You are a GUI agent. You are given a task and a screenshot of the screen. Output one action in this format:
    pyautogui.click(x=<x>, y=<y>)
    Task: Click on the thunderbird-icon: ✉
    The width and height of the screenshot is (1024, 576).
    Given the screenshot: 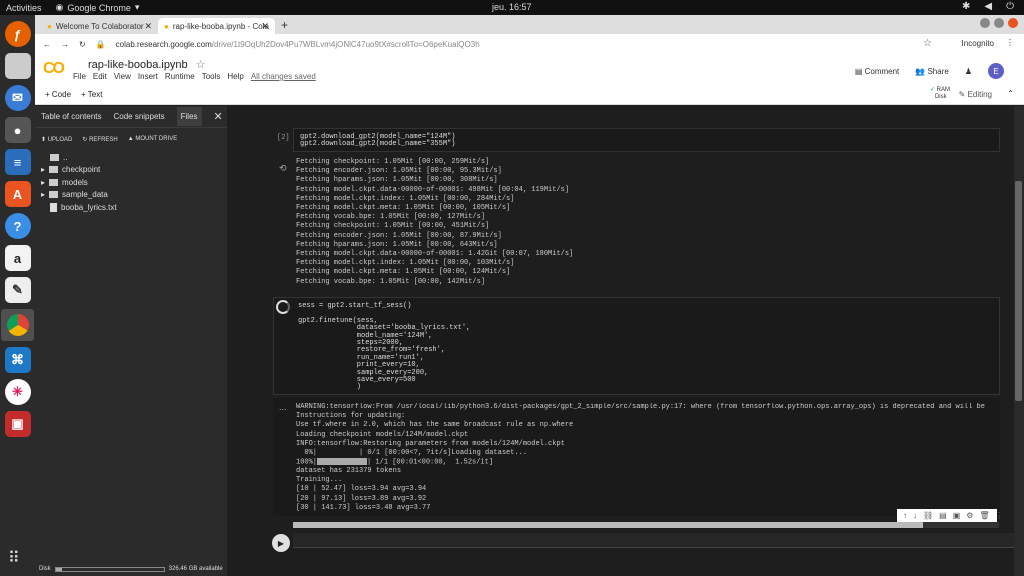 What is the action you would take?
    pyautogui.click(x=17, y=98)
    